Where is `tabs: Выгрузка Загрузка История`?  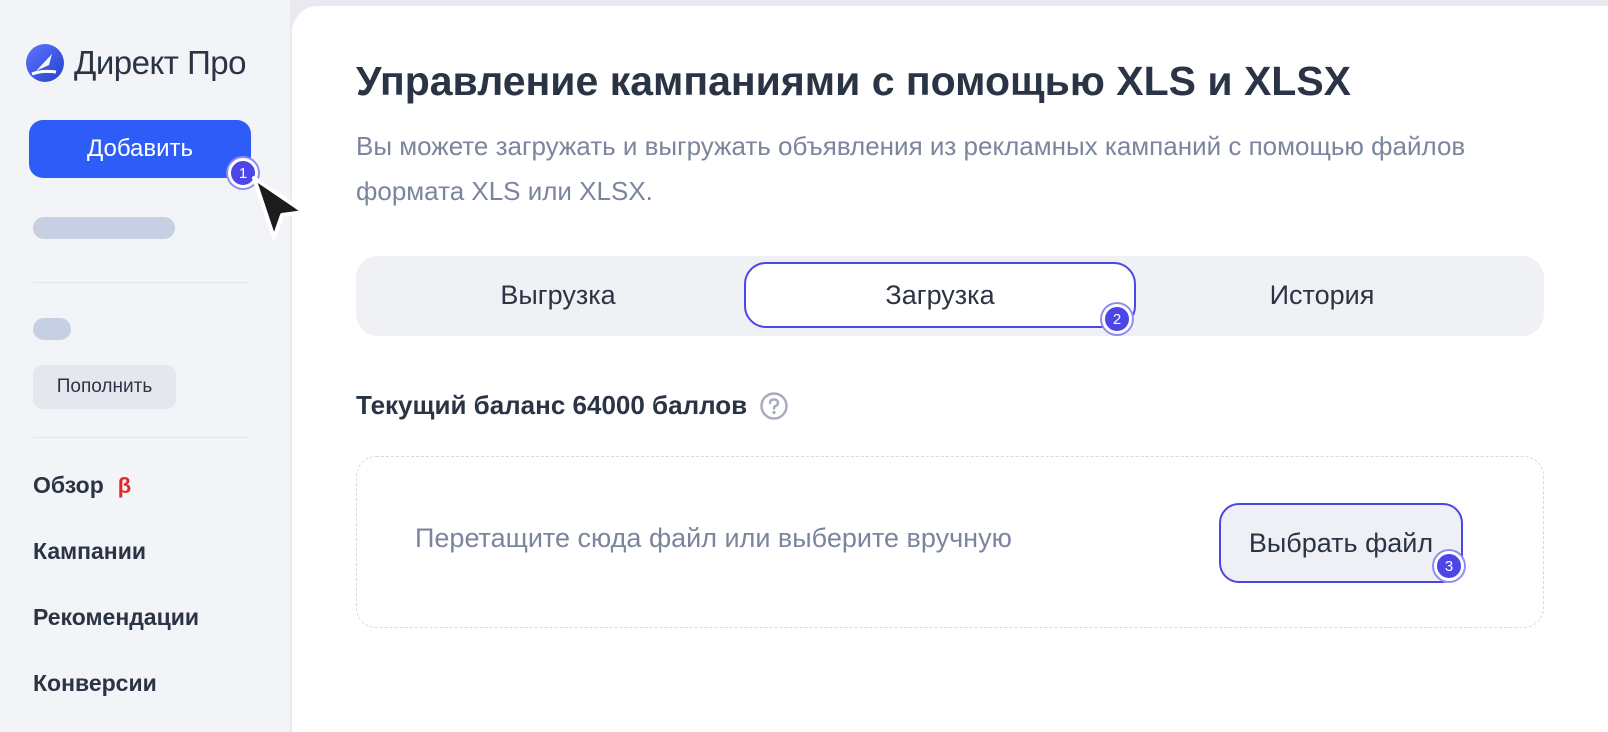 tabs: Выгрузка Загрузка История is located at coordinates (950, 296).